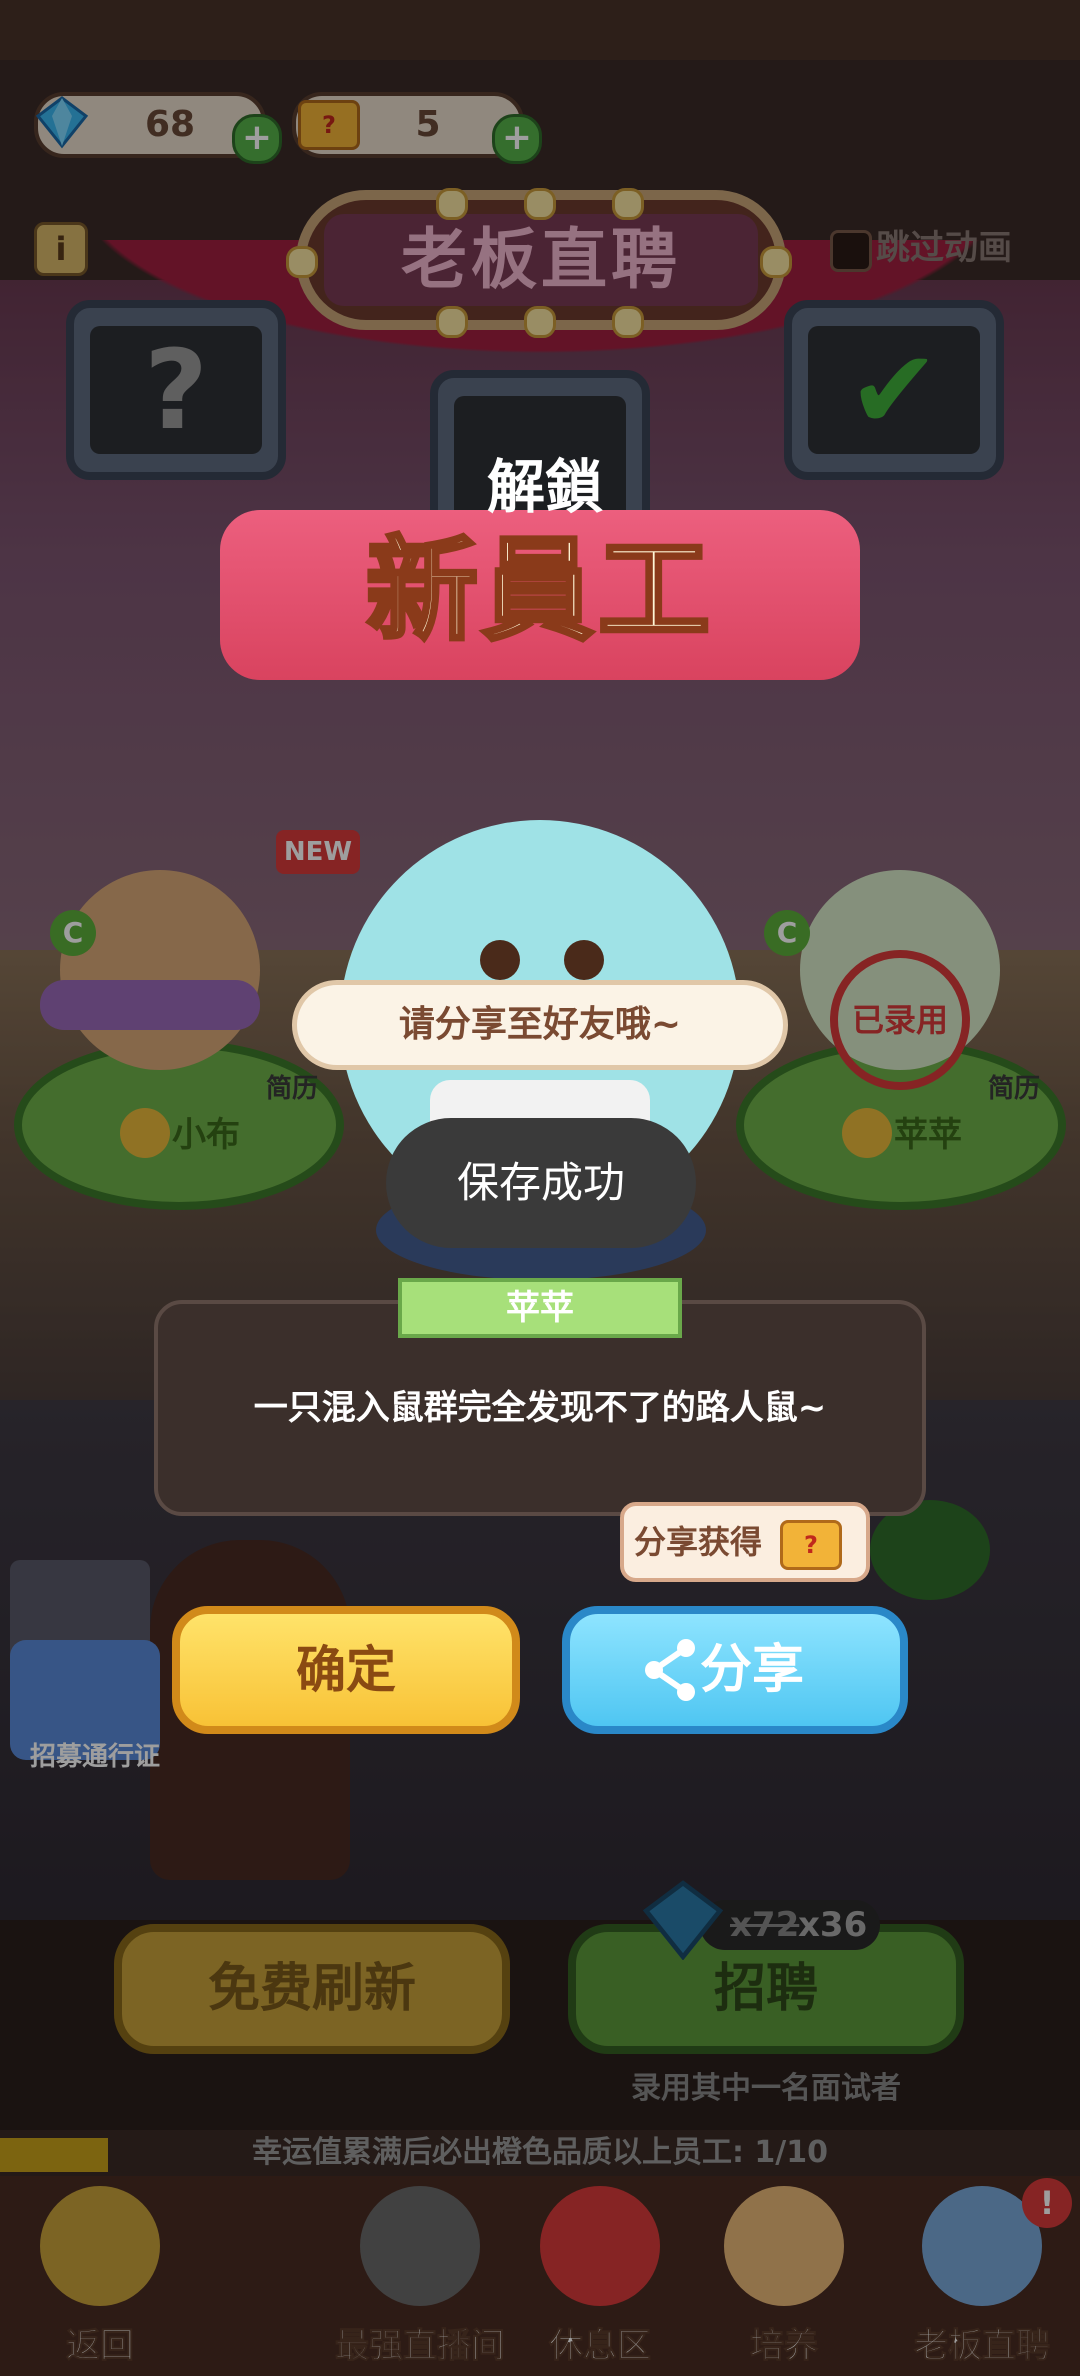 The width and height of the screenshot is (1080, 2376). I want to click on confirm-label: 确定, so click(346, 1670).